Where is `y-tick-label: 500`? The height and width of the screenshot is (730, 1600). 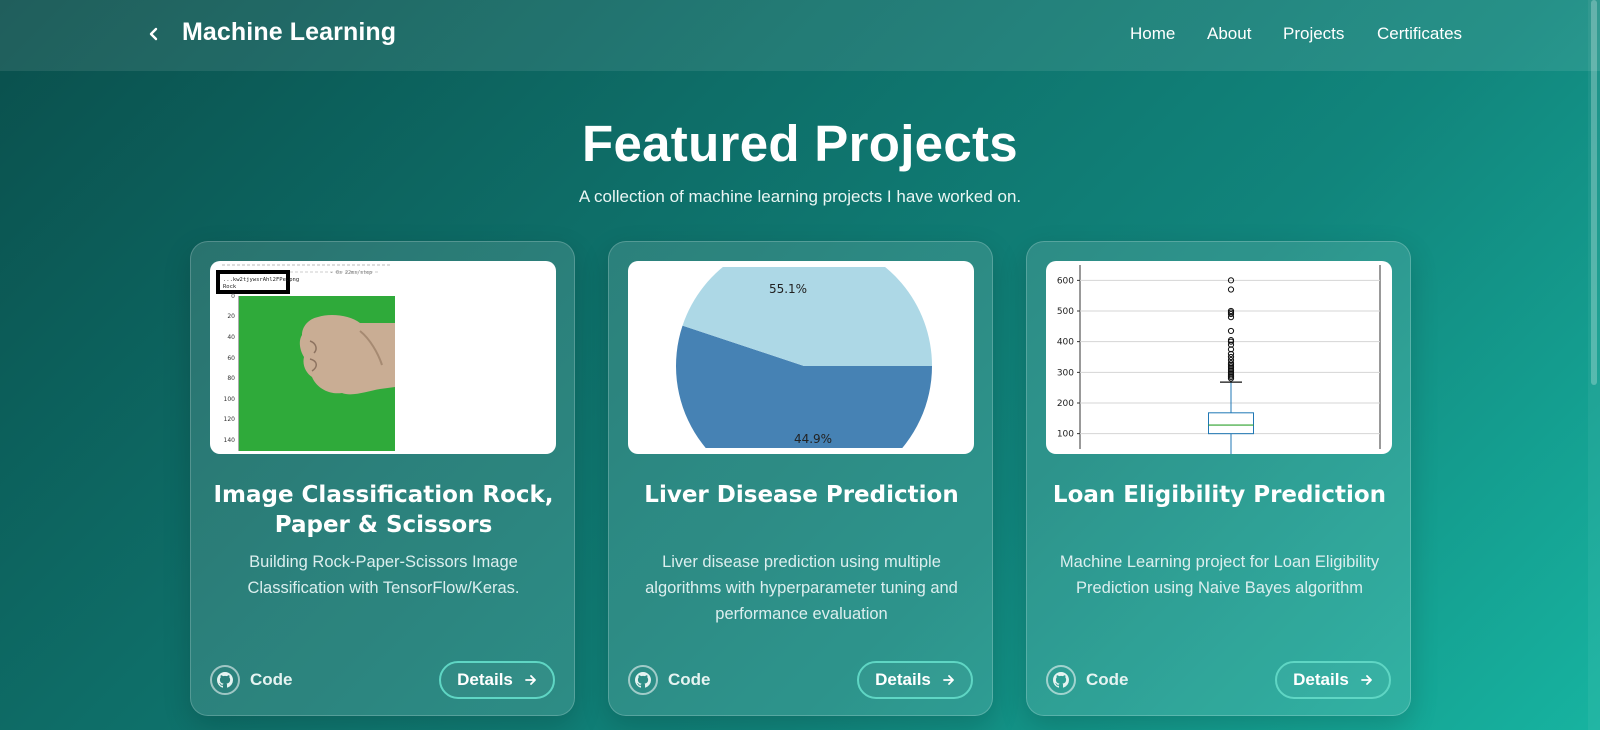
y-tick-label: 500 is located at coordinates (1065, 312).